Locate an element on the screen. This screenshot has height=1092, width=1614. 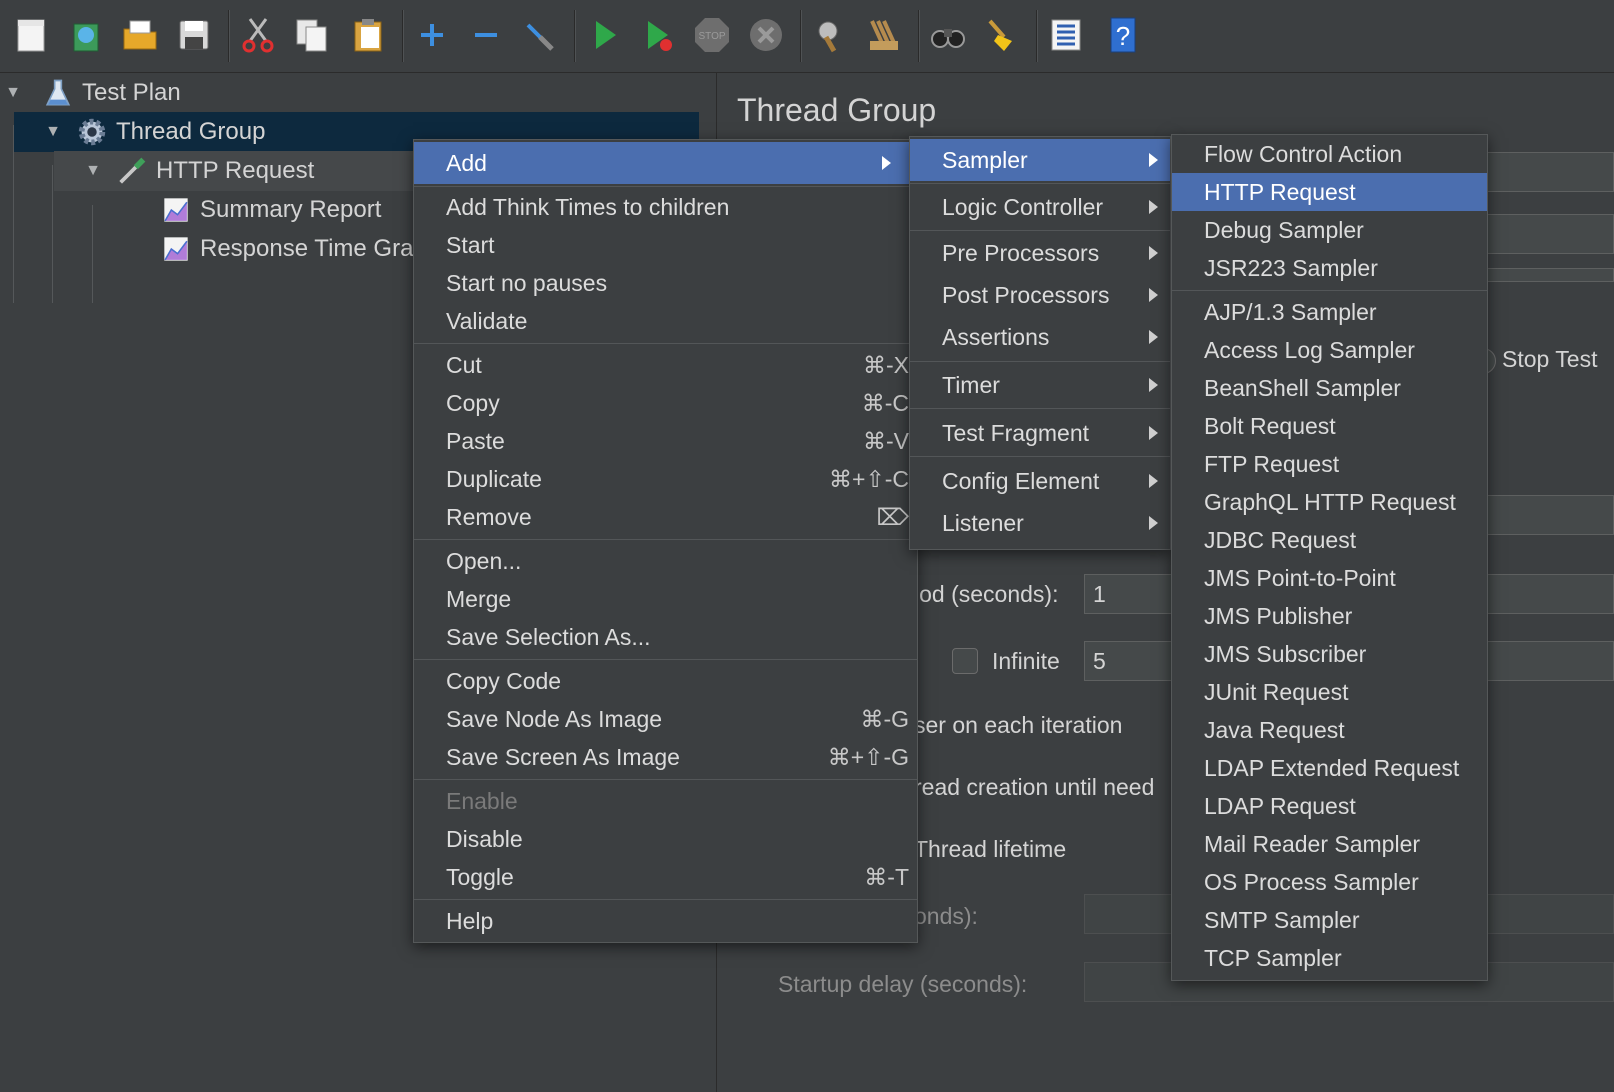
menu-item-label: JMS Point-to-Point is located at coordinates (1300, 577).